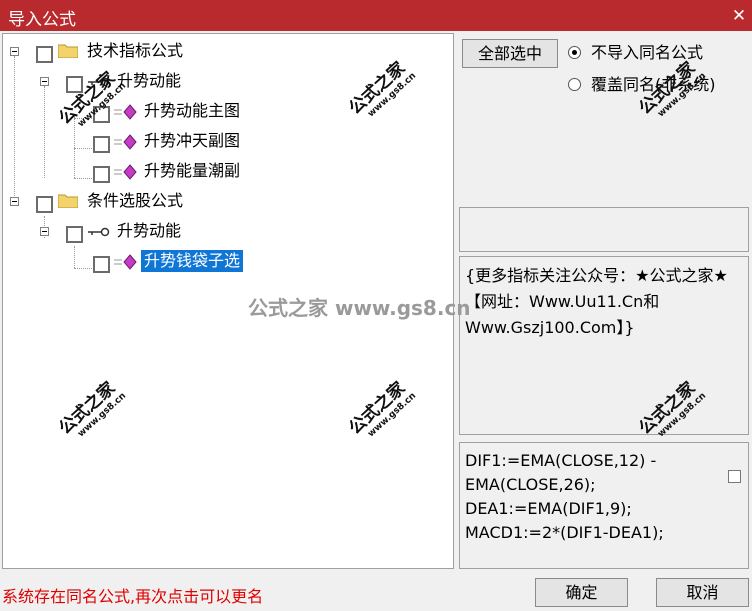 This screenshot has width=752, height=611. Describe the element at coordinates (739, 16) in the screenshot. I see `close-icon: ✕` at that location.